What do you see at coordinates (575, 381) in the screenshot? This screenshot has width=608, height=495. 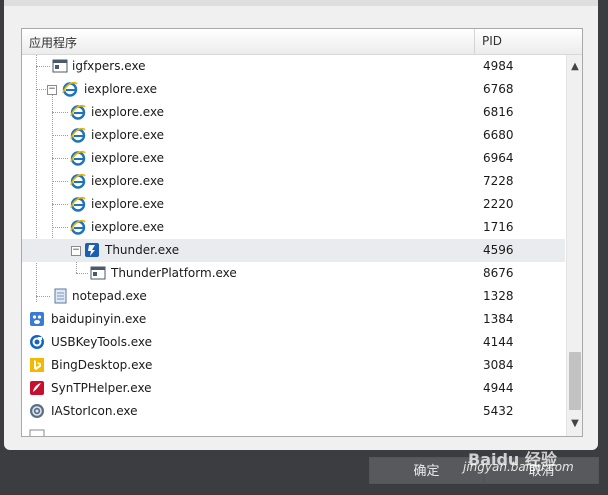 I see `scrollbar-thumb` at bounding box center [575, 381].